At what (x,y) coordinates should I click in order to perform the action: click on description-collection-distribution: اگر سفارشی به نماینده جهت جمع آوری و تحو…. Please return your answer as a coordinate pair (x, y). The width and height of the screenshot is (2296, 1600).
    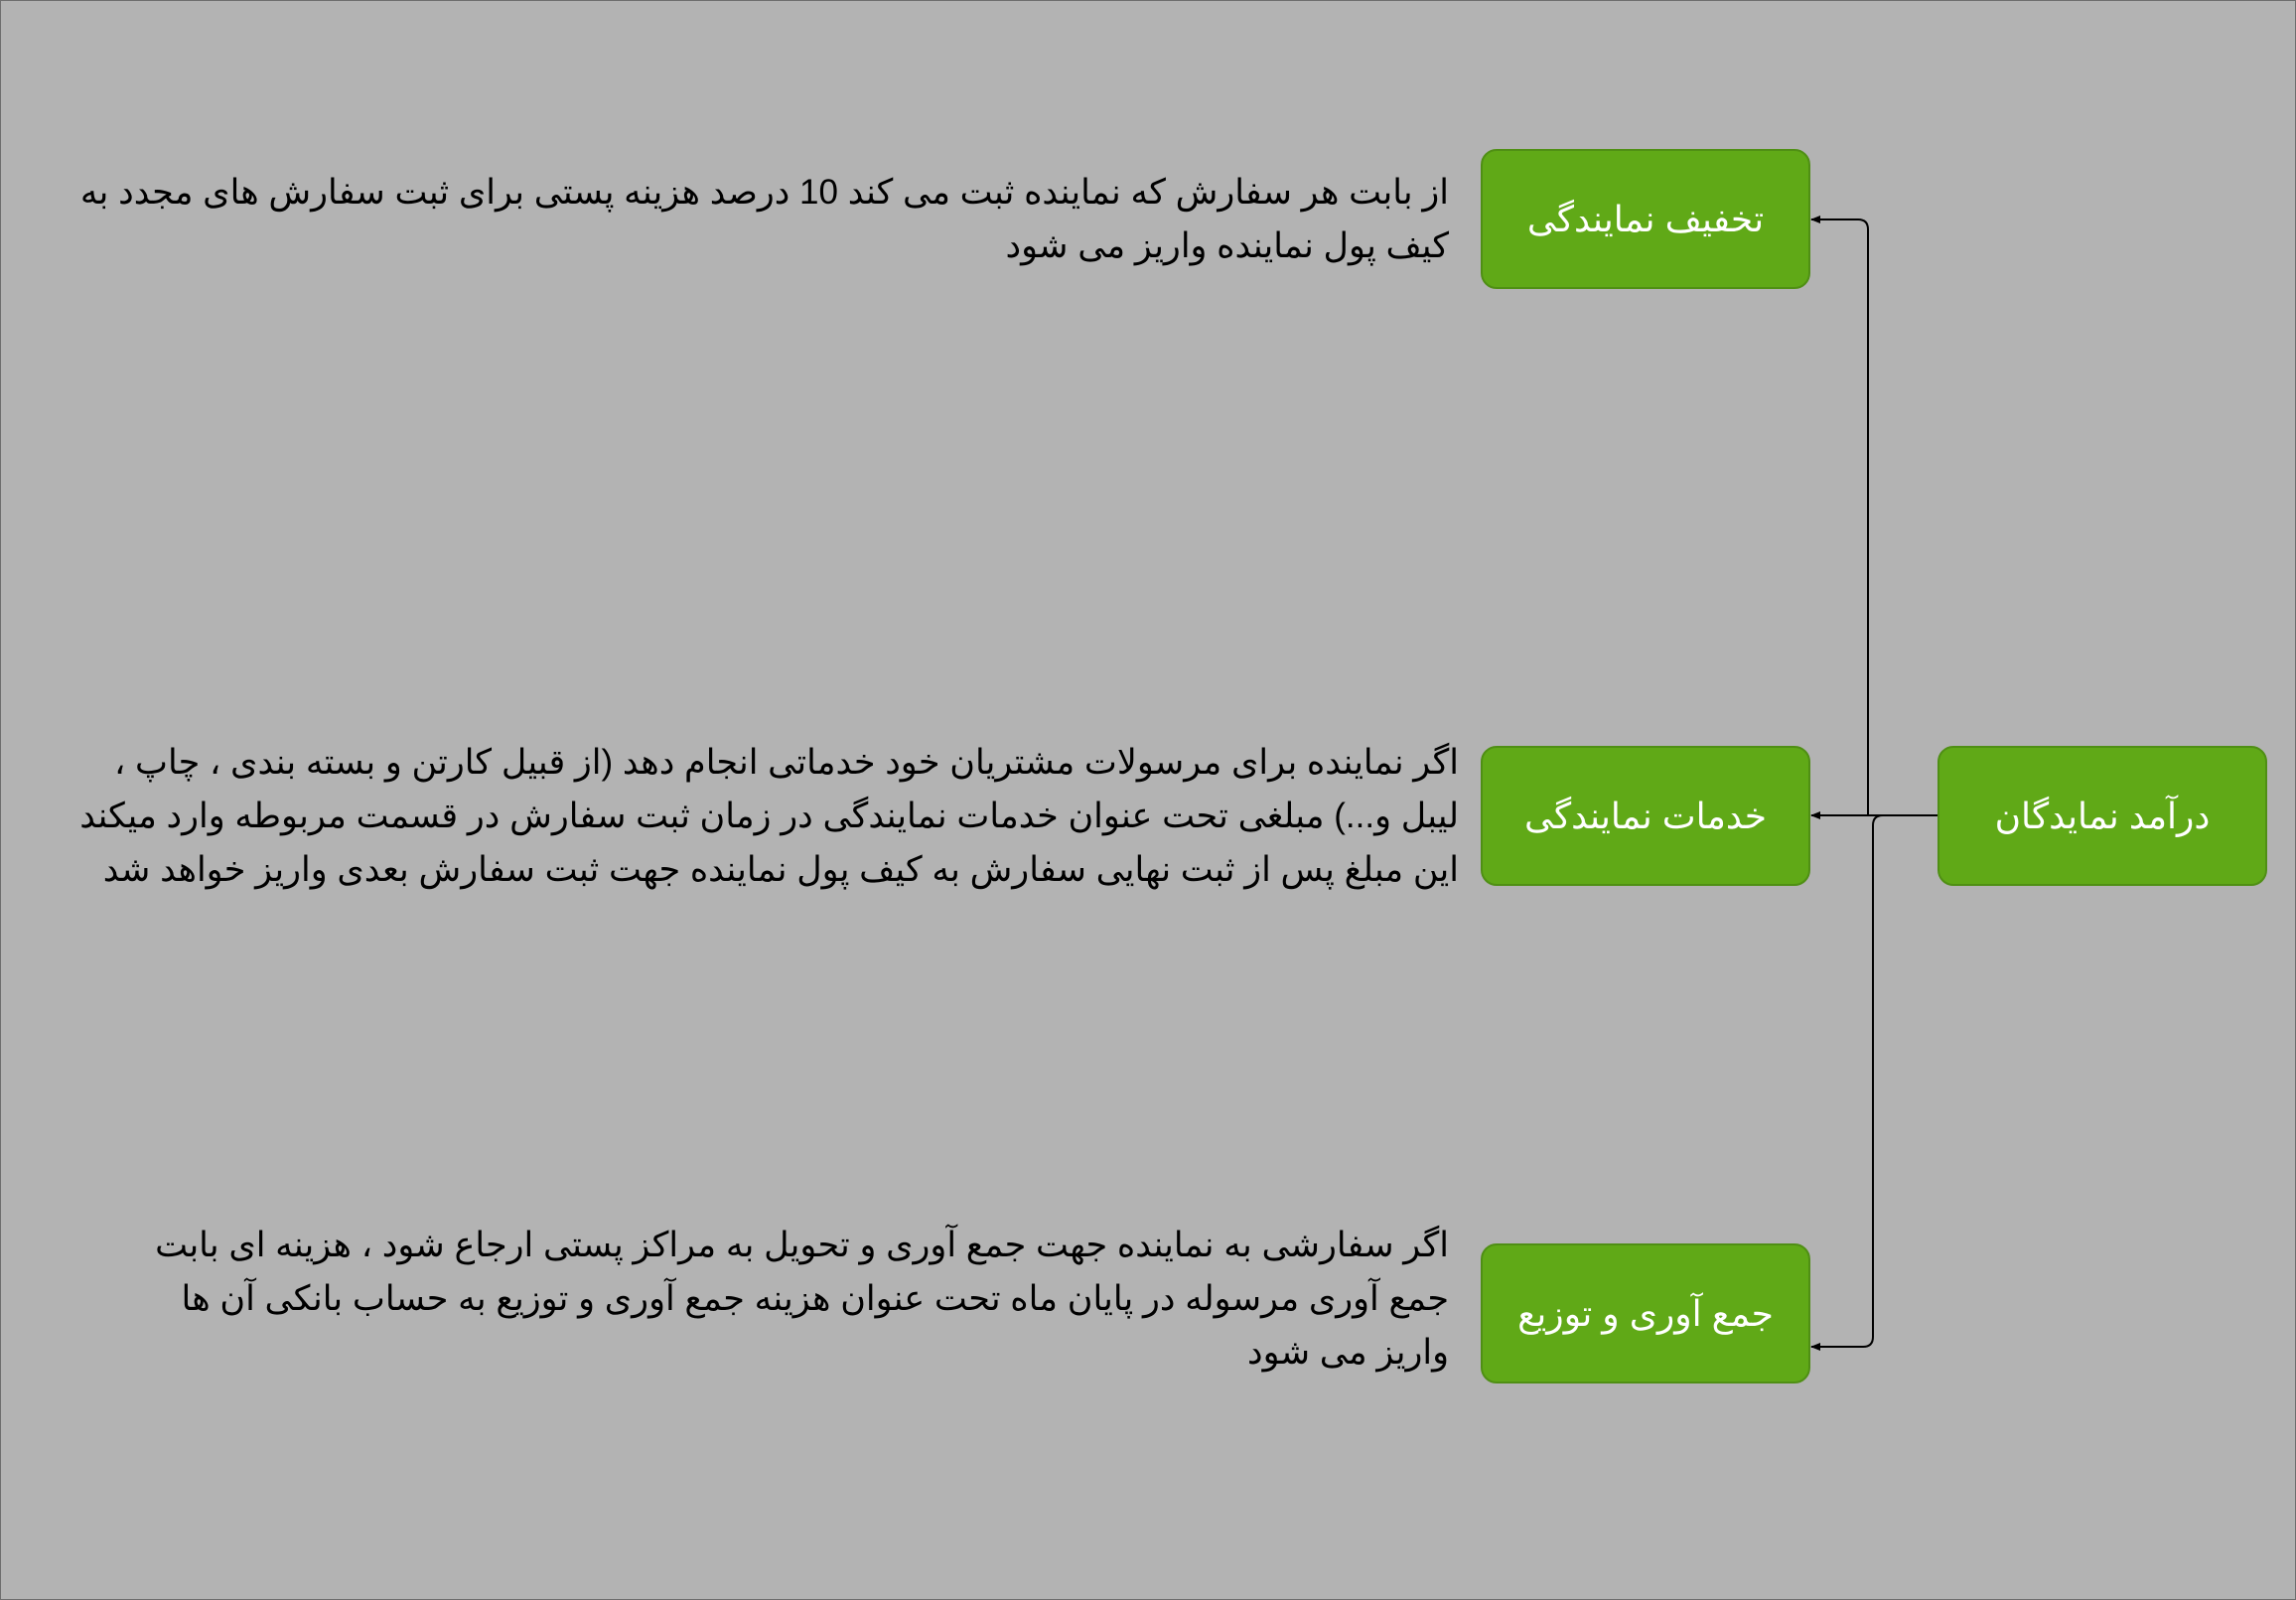
    Looking at the image, I should click on (763, 1299).